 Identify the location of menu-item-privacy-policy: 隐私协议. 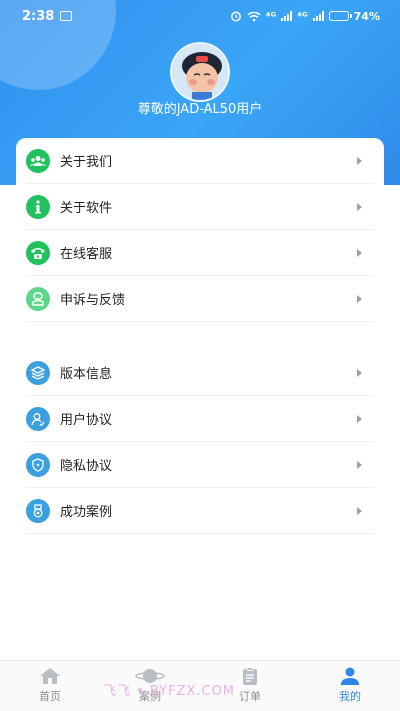
(200, 465).